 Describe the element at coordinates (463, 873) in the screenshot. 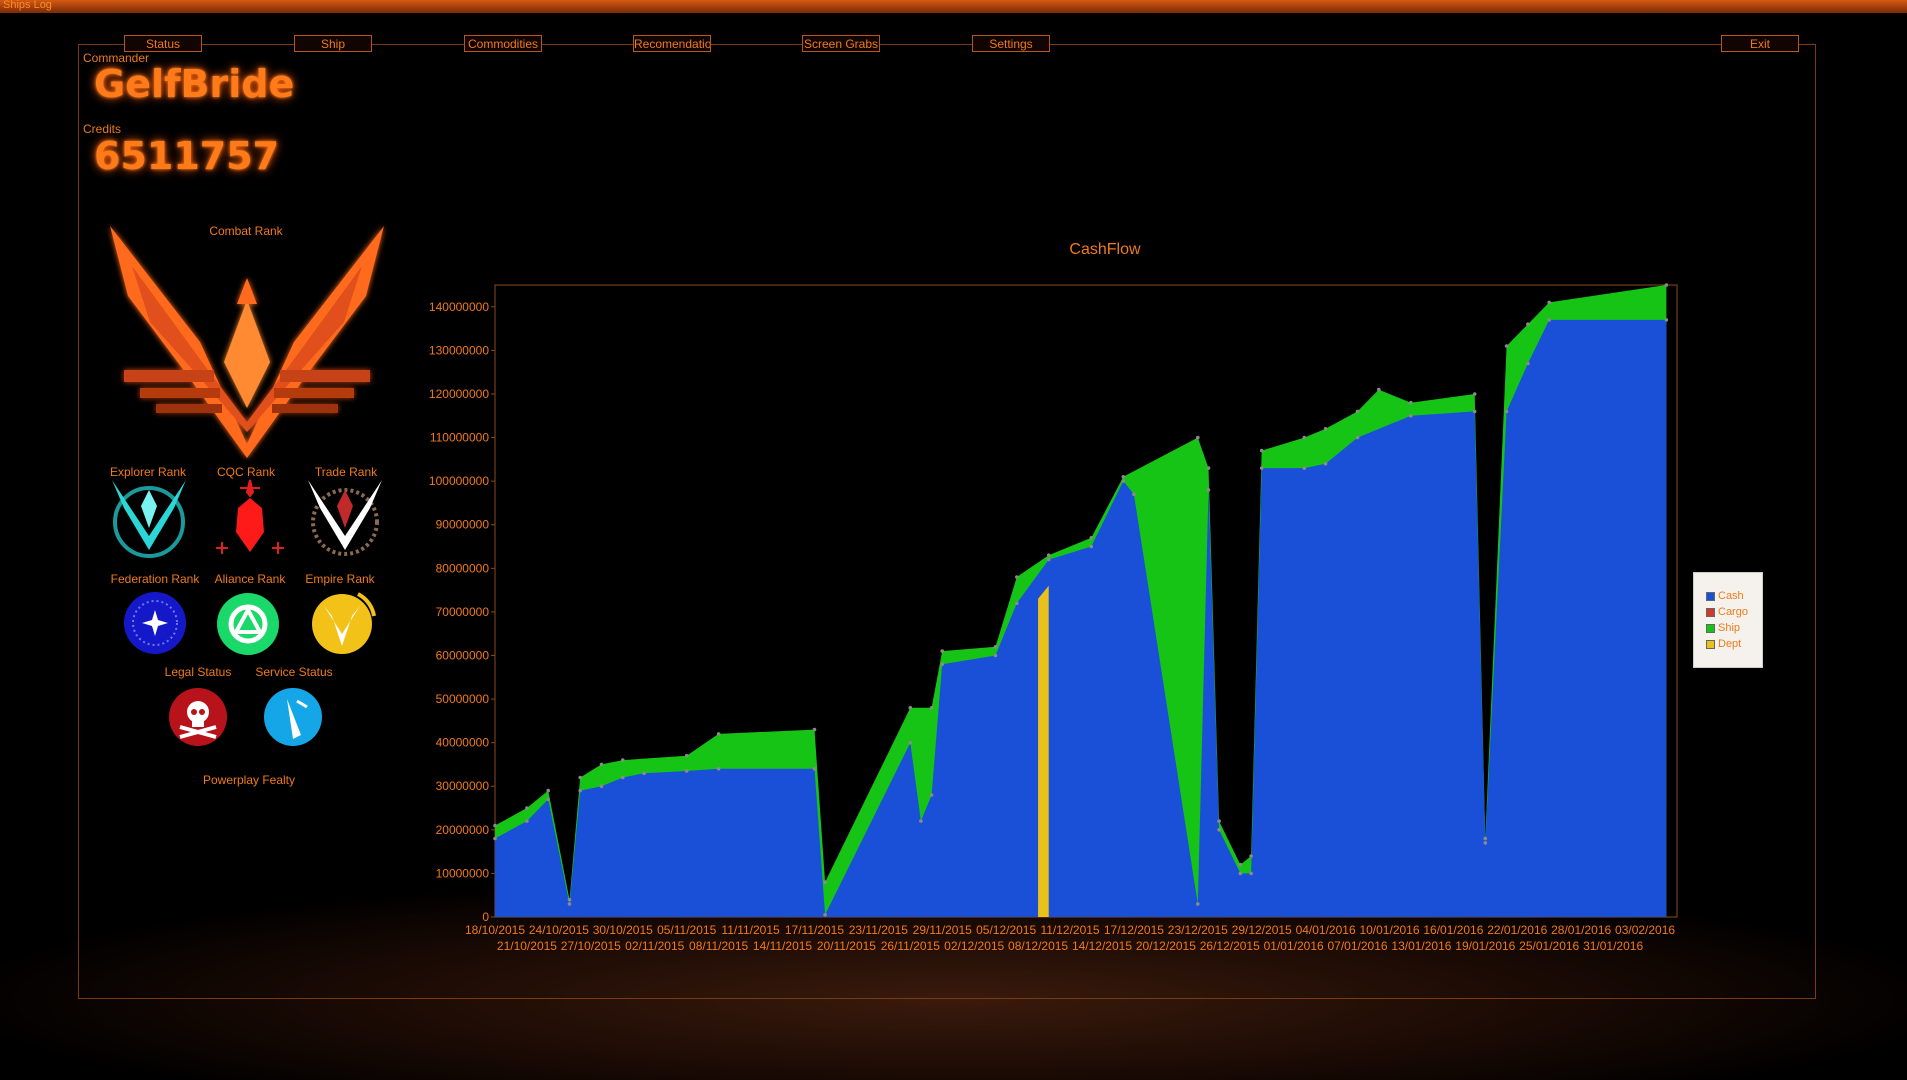

I see `y-tick-label: 10000000` at that location.